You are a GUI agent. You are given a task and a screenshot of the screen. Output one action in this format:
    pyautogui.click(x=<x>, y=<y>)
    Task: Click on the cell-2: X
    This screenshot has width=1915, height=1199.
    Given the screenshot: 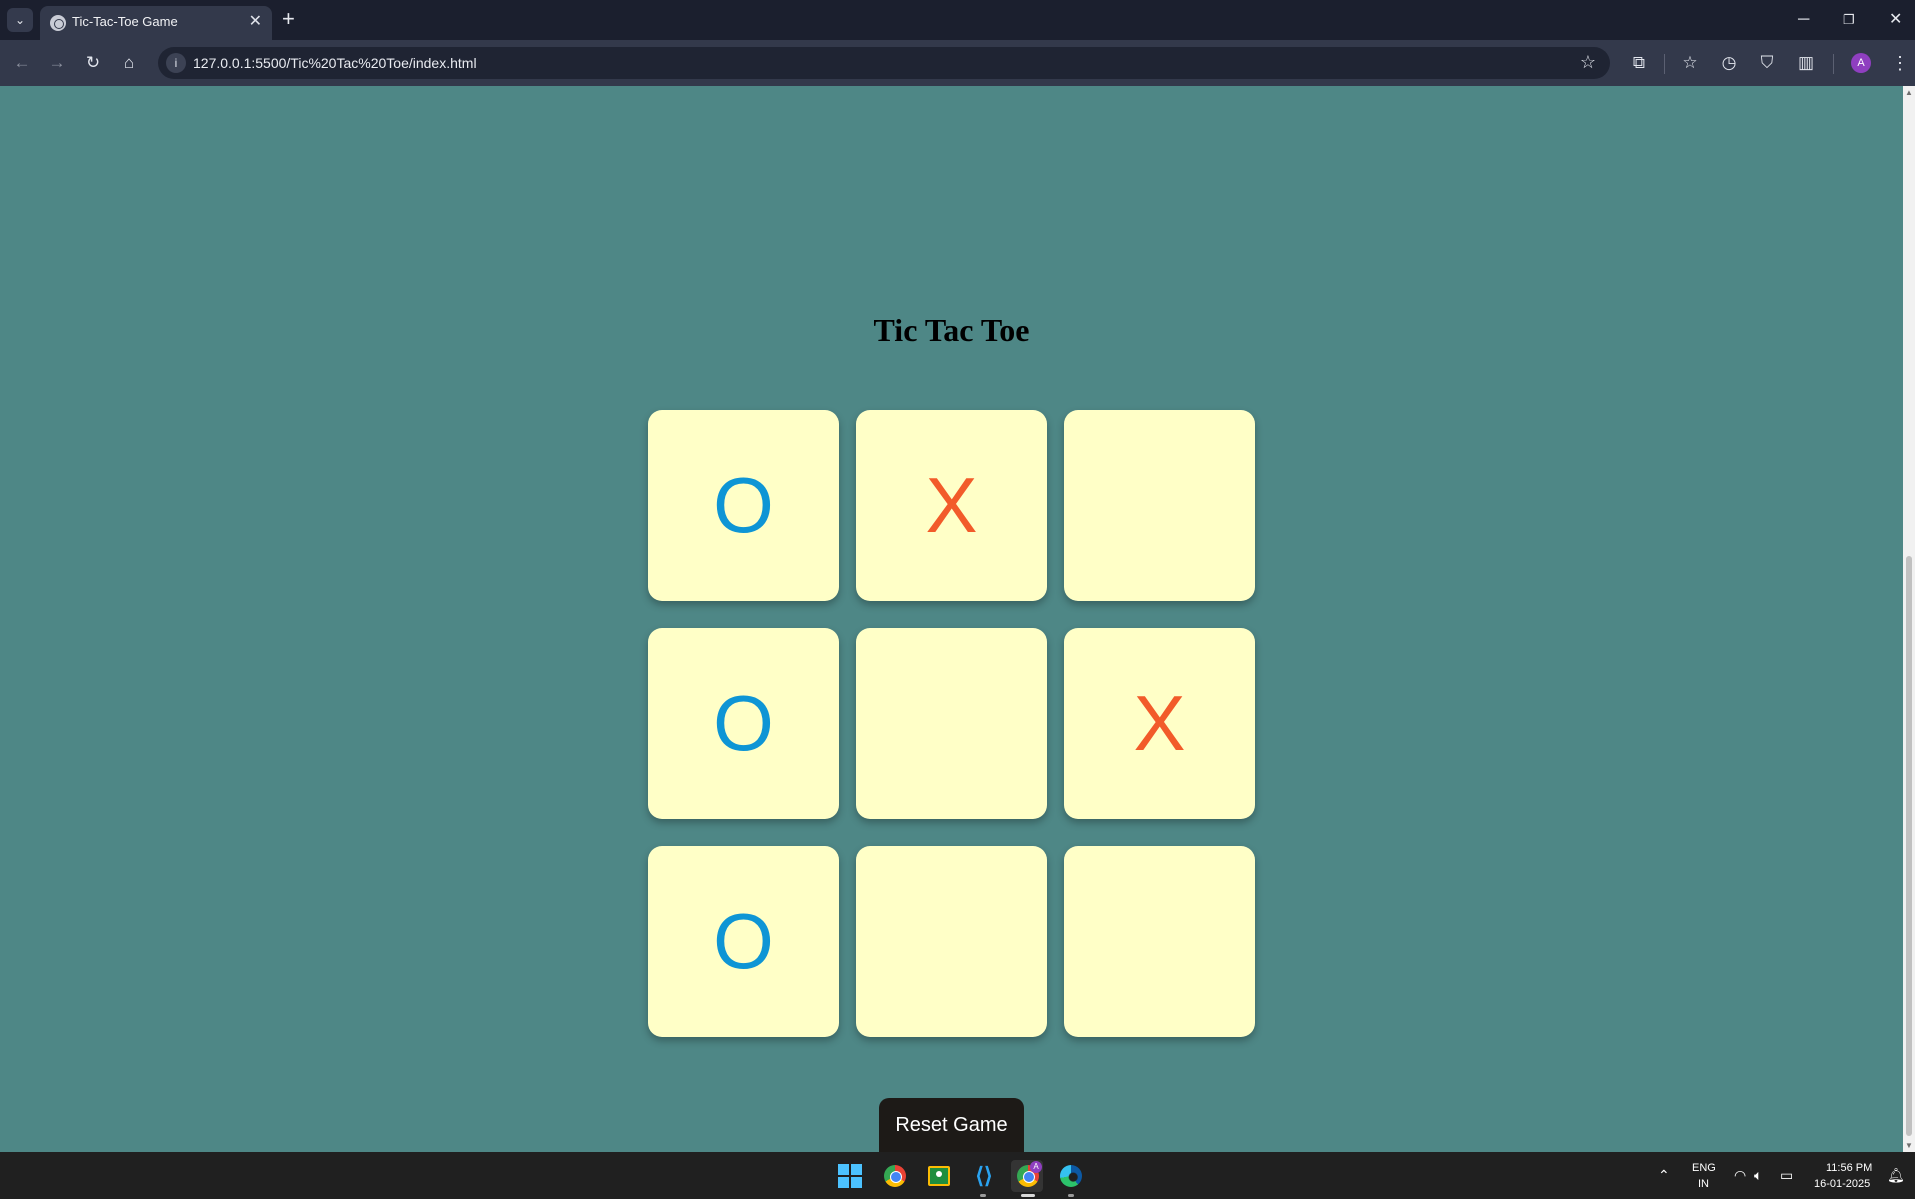 What is the action you would take?
    pyautogui.click(x=951, y=505)
    